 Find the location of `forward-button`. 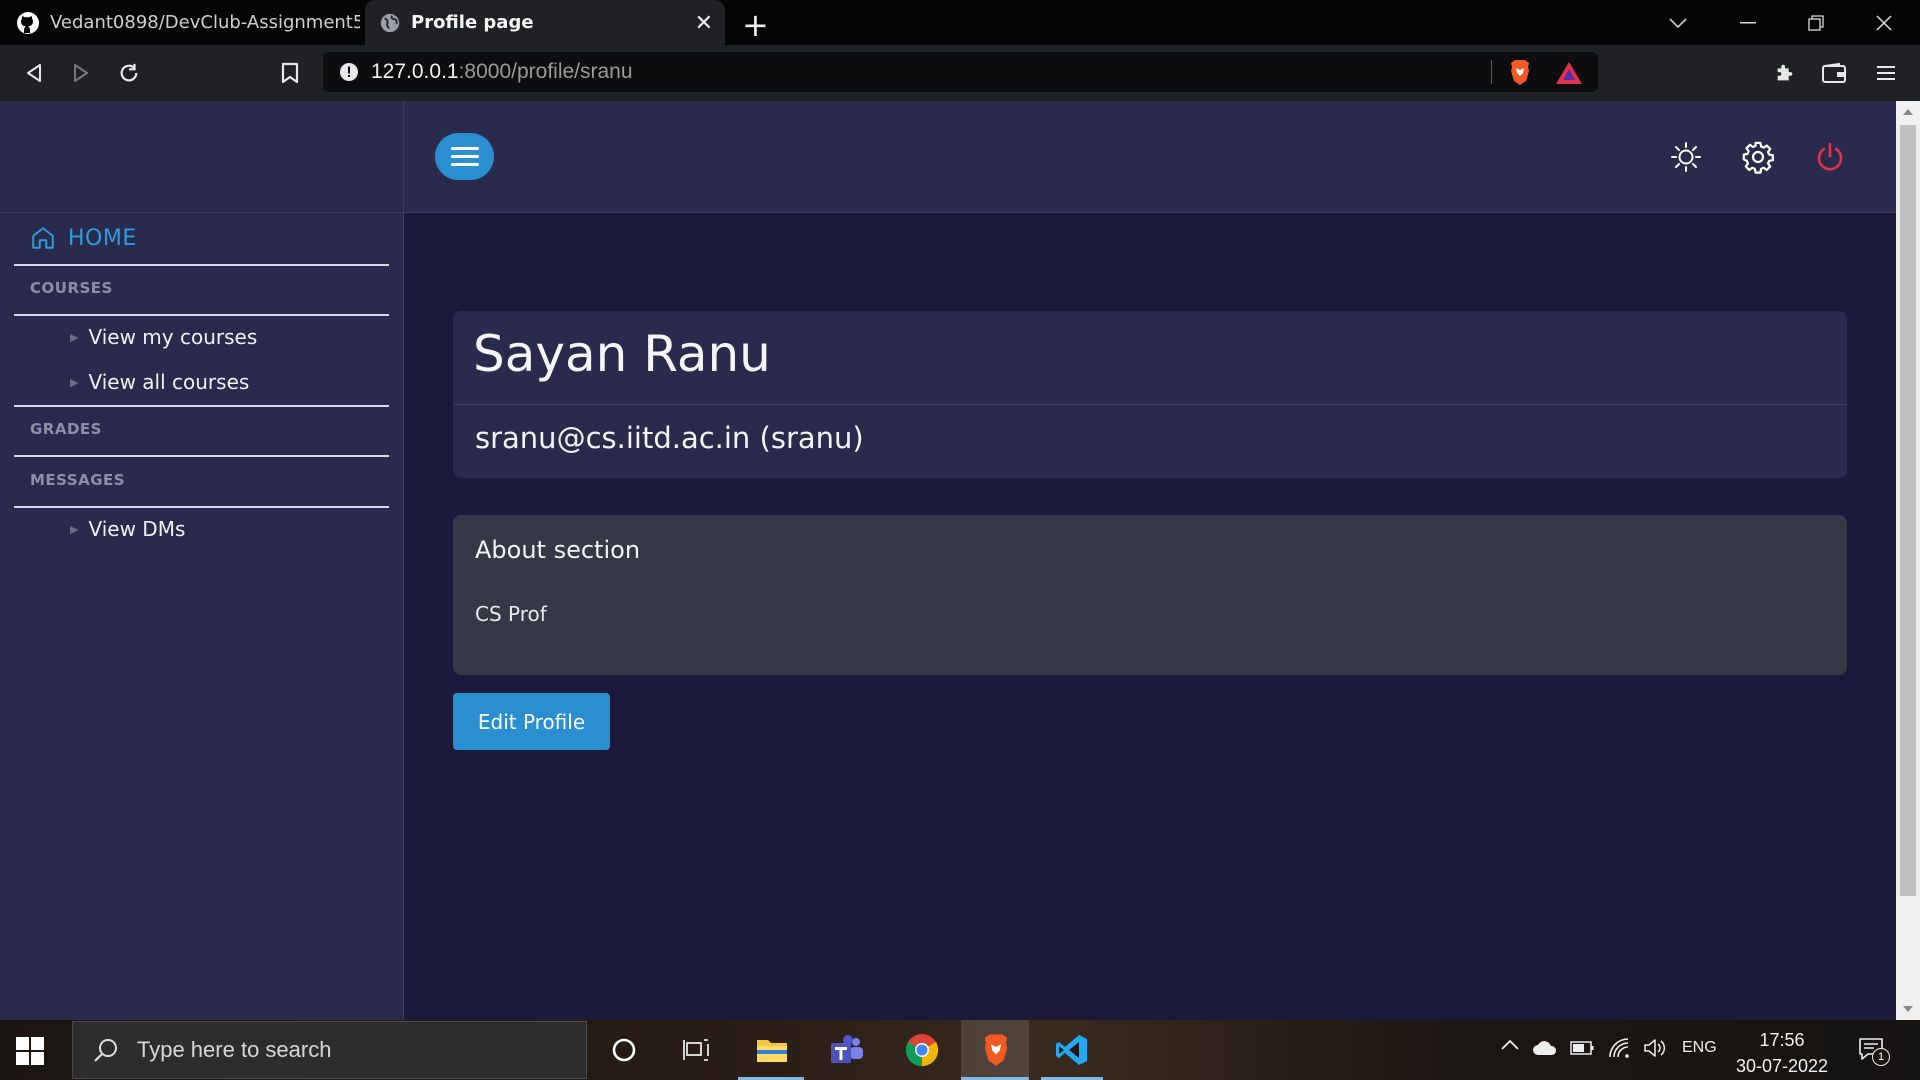

forward-button is located at coordinates (81, 73).